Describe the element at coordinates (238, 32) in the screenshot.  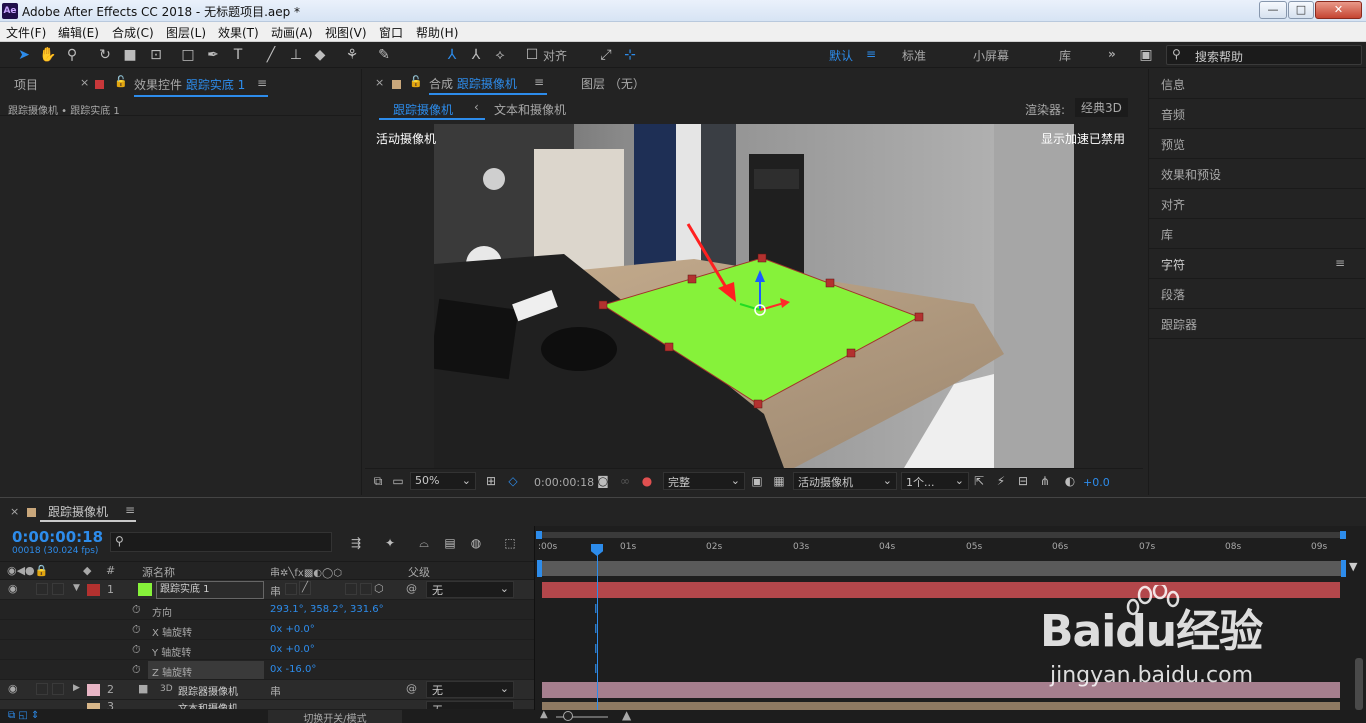
I see `menu-effect: 效果(T)` at that location.